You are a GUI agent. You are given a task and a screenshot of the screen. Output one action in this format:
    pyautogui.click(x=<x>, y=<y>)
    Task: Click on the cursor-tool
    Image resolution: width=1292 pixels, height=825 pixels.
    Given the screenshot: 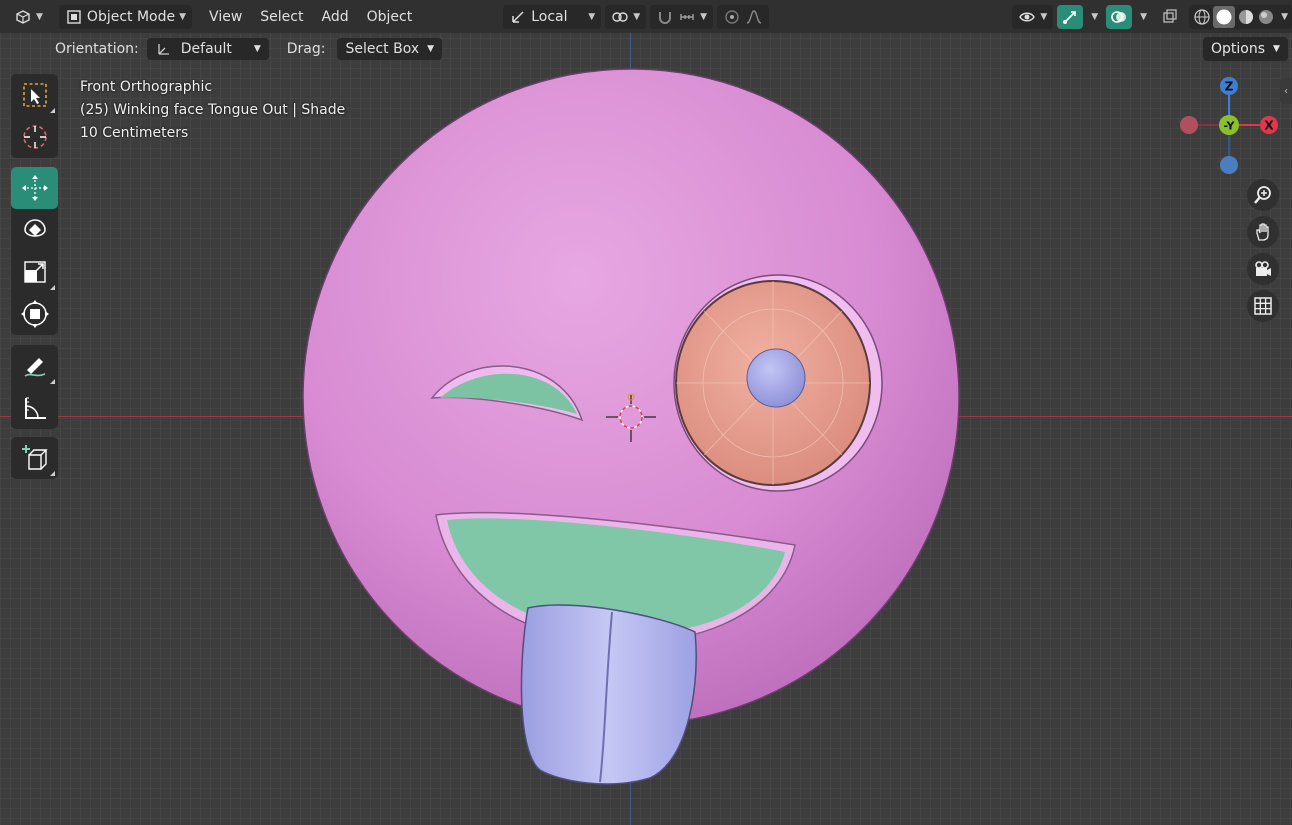 What is the action you would take?
    pyautogui.click(x=34, y=137)
    